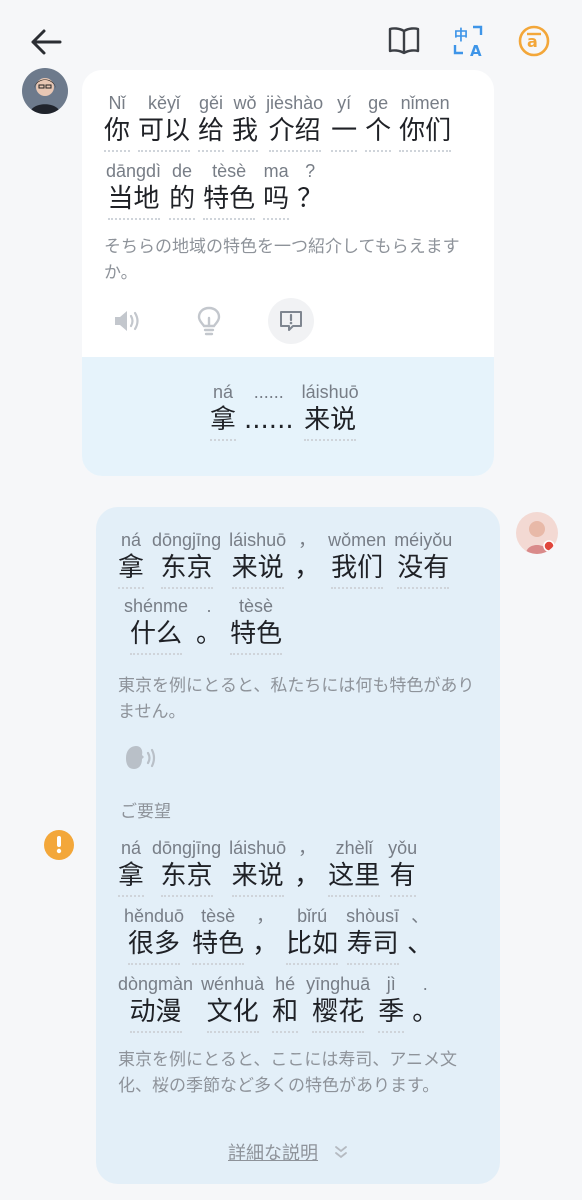  Describe the element at coordinates (294, 122) in the screenshot. I see `word-token: jièshào 介绍` at that location.